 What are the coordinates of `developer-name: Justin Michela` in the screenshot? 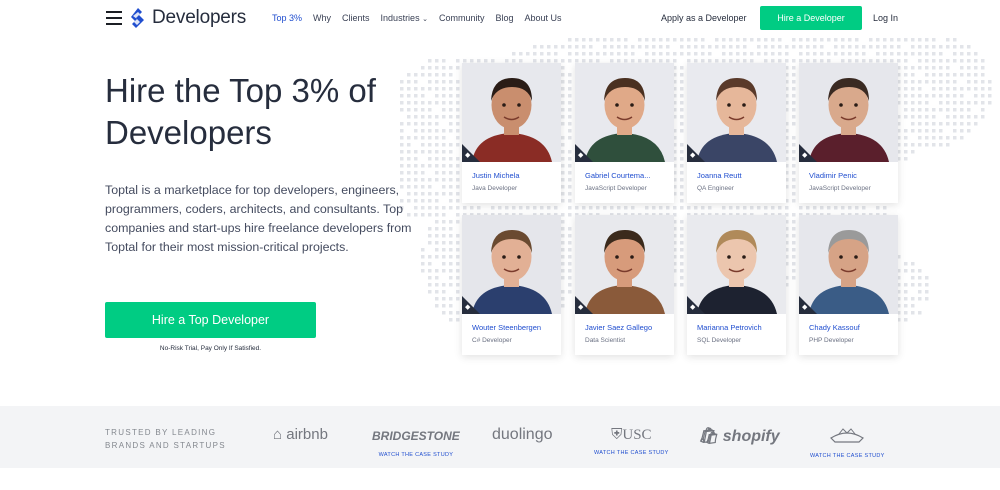 It's located at (496, 175).